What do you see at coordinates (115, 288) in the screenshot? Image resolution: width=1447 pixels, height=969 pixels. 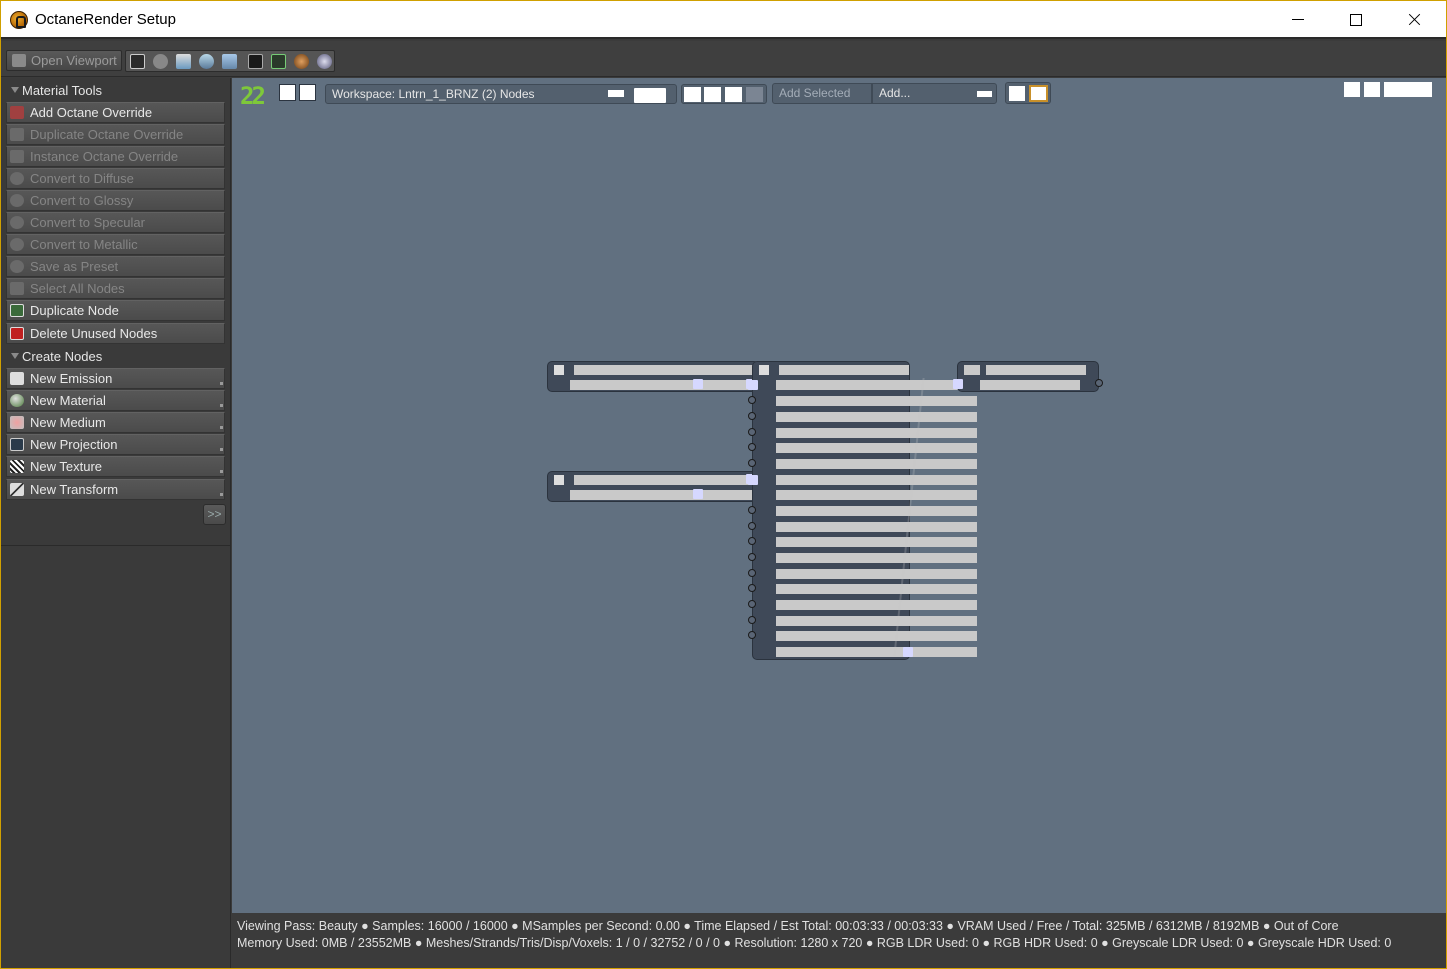 I see `select-all-nodes-button: Select All Nodes` at bounding box center [115, 288].